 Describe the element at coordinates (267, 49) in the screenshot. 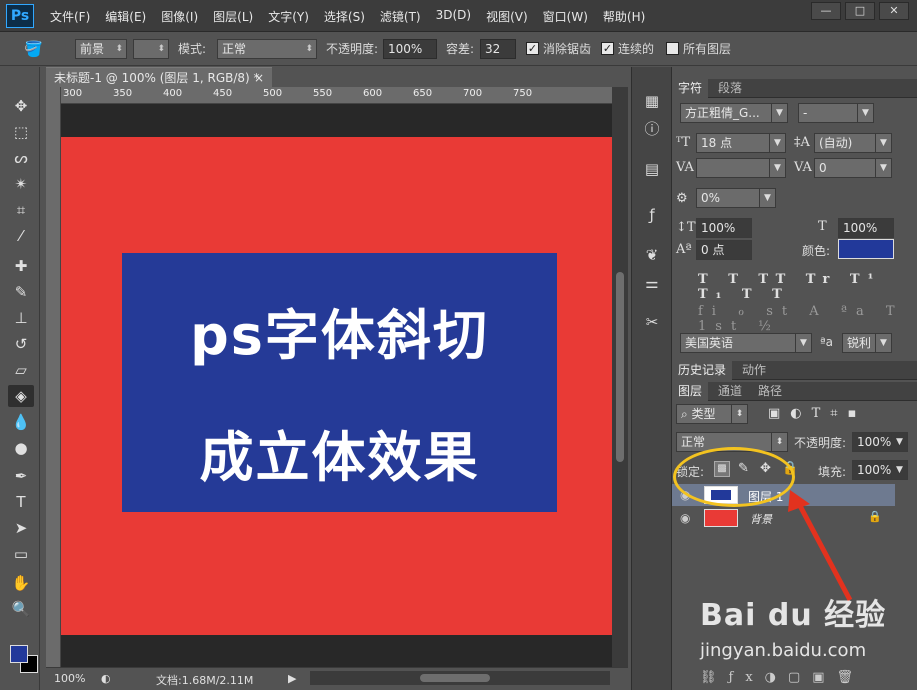

I see `mode-select: 正常` at that location.